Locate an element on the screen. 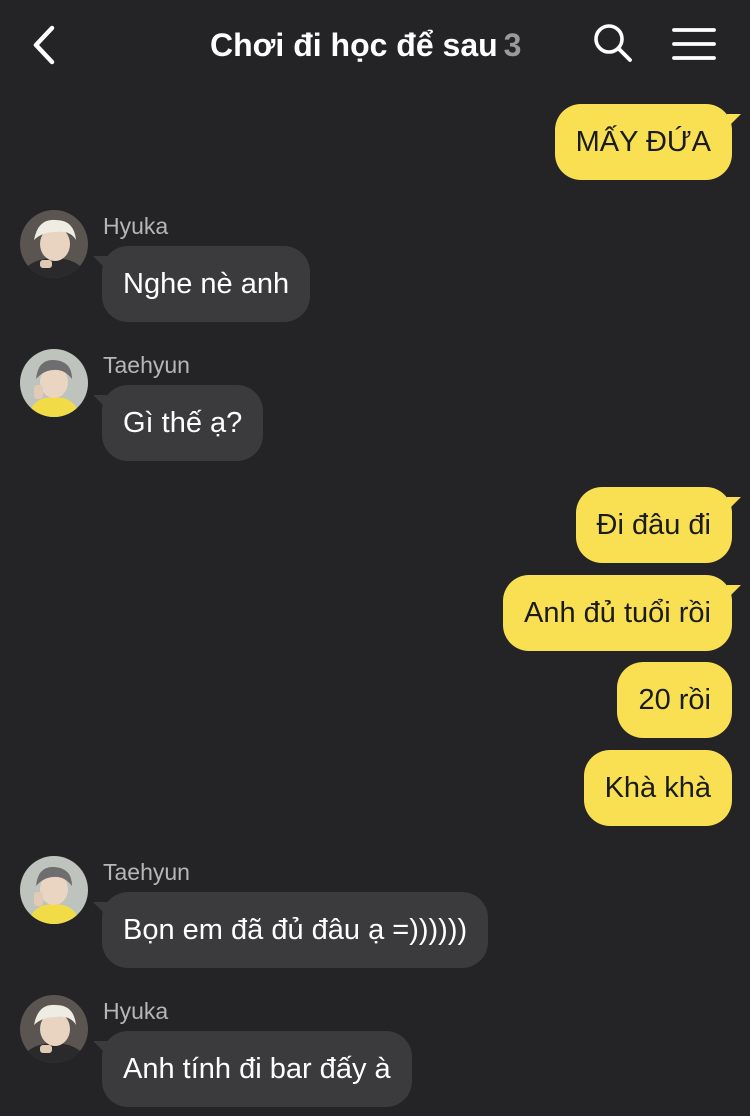  message-bubble-outgoing: 20 rồi is located at coordinates (674, 700).